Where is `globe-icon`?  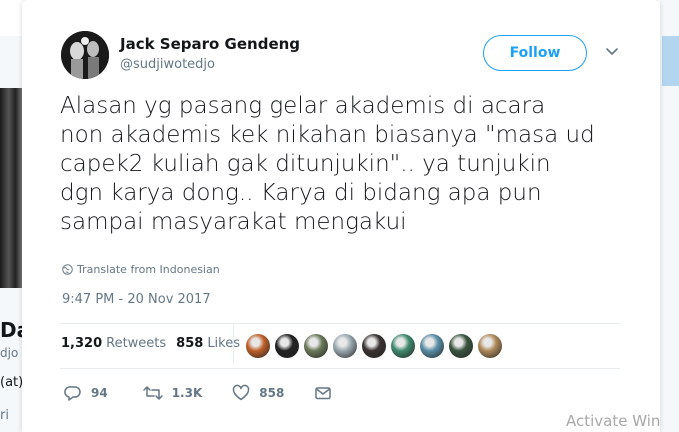
globe-icon is located at coordinates (67, 269).